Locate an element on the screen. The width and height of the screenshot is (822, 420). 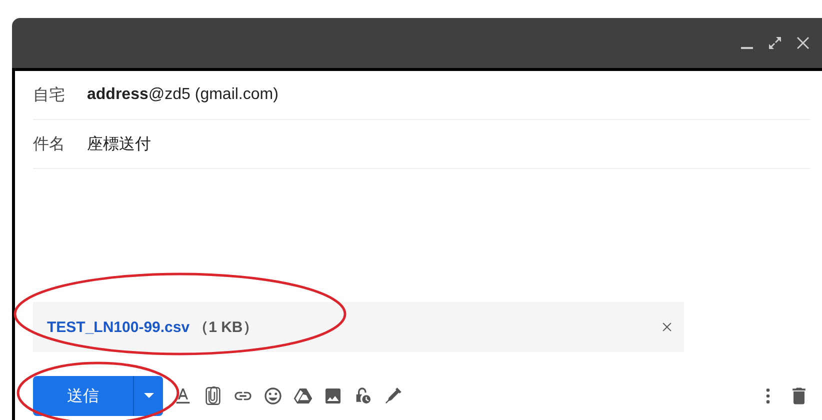
subject-label: 件名 is located at coordinates (49, 144).